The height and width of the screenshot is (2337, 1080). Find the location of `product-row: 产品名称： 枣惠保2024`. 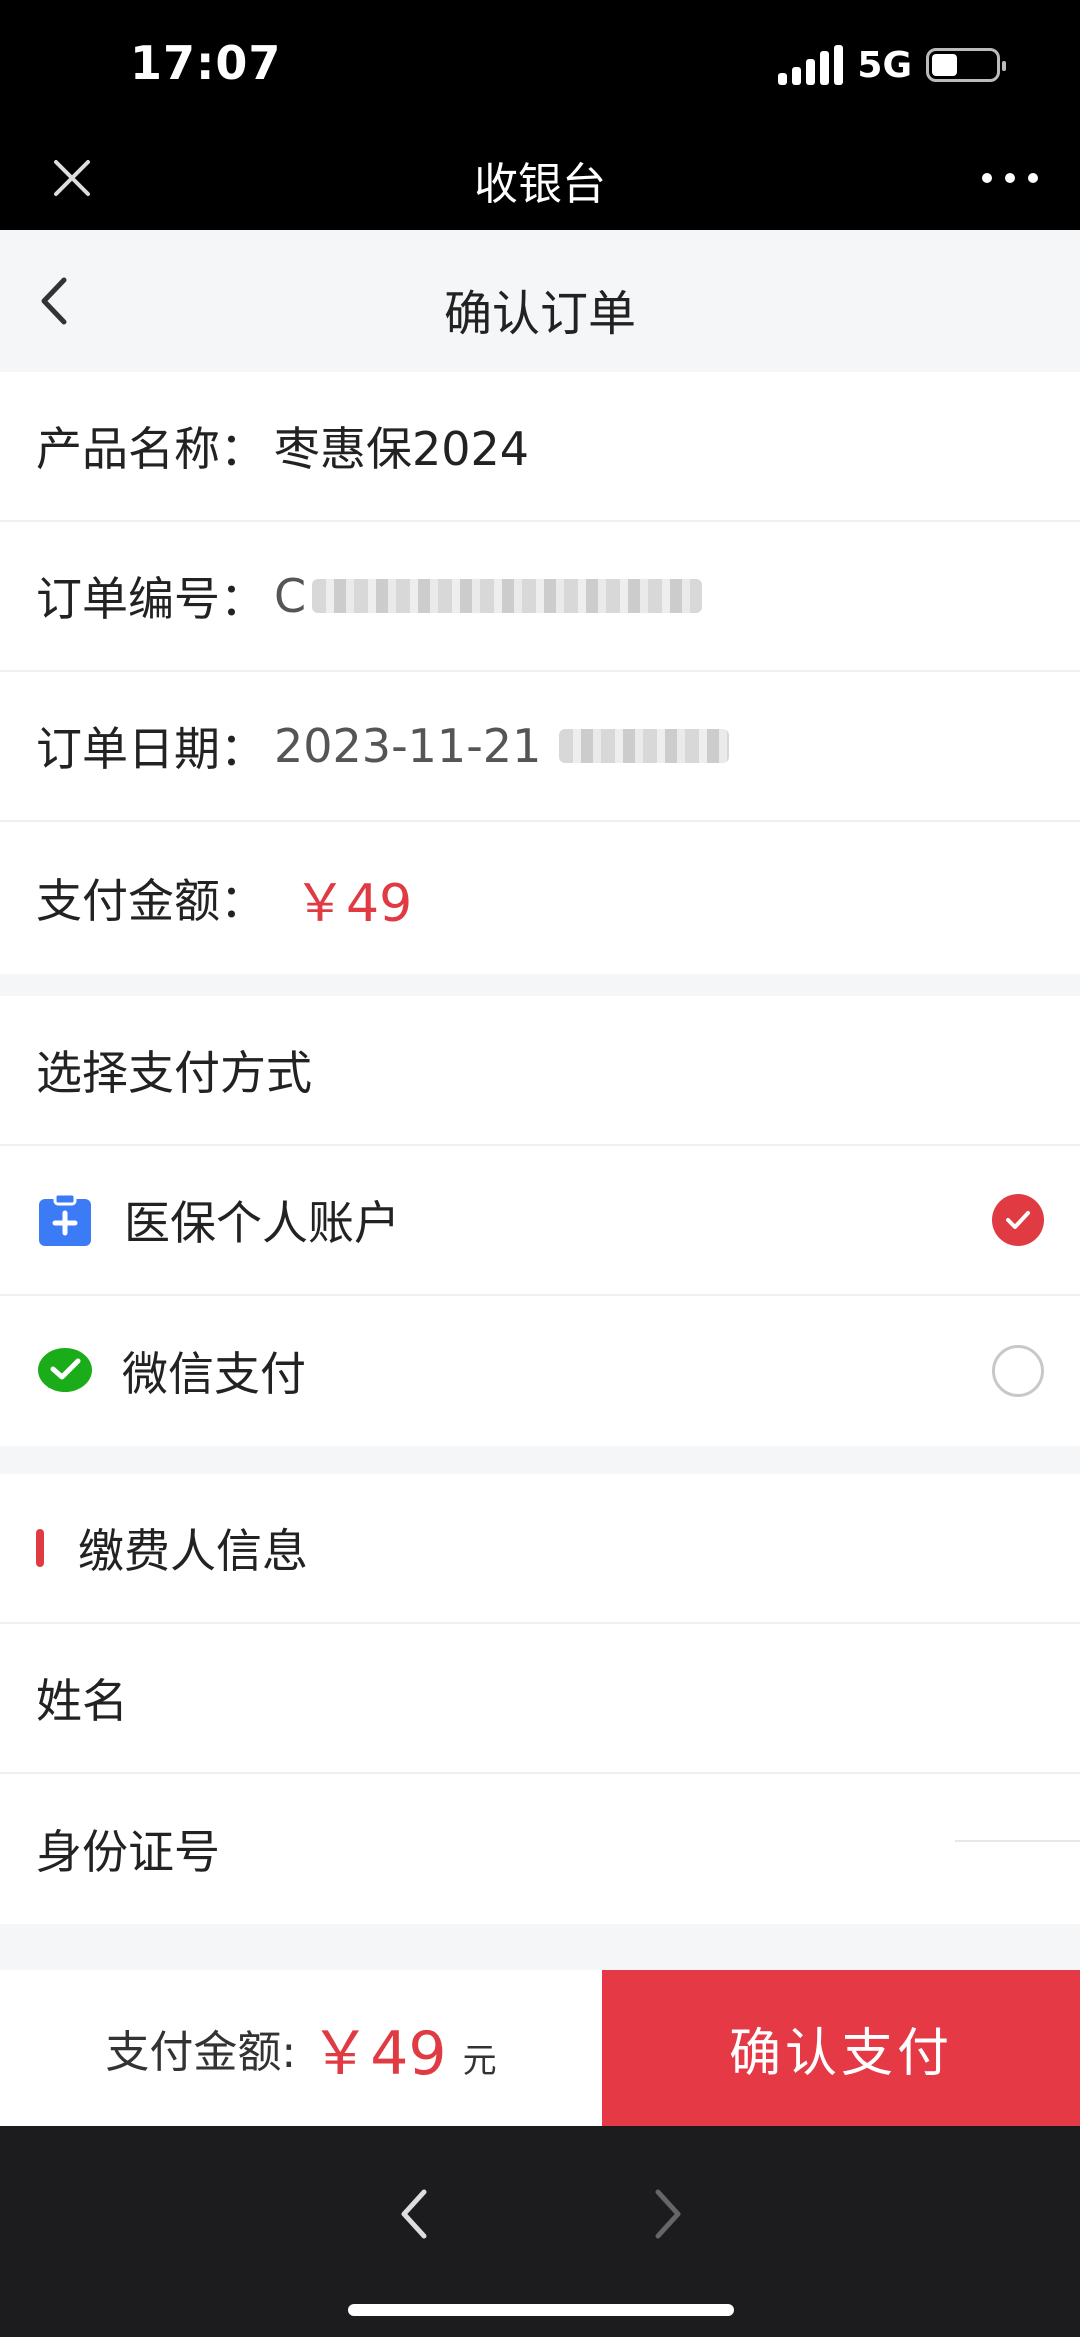

product-row: 产品名称： 枣惠保2024 is located at coordinates (540, 447).